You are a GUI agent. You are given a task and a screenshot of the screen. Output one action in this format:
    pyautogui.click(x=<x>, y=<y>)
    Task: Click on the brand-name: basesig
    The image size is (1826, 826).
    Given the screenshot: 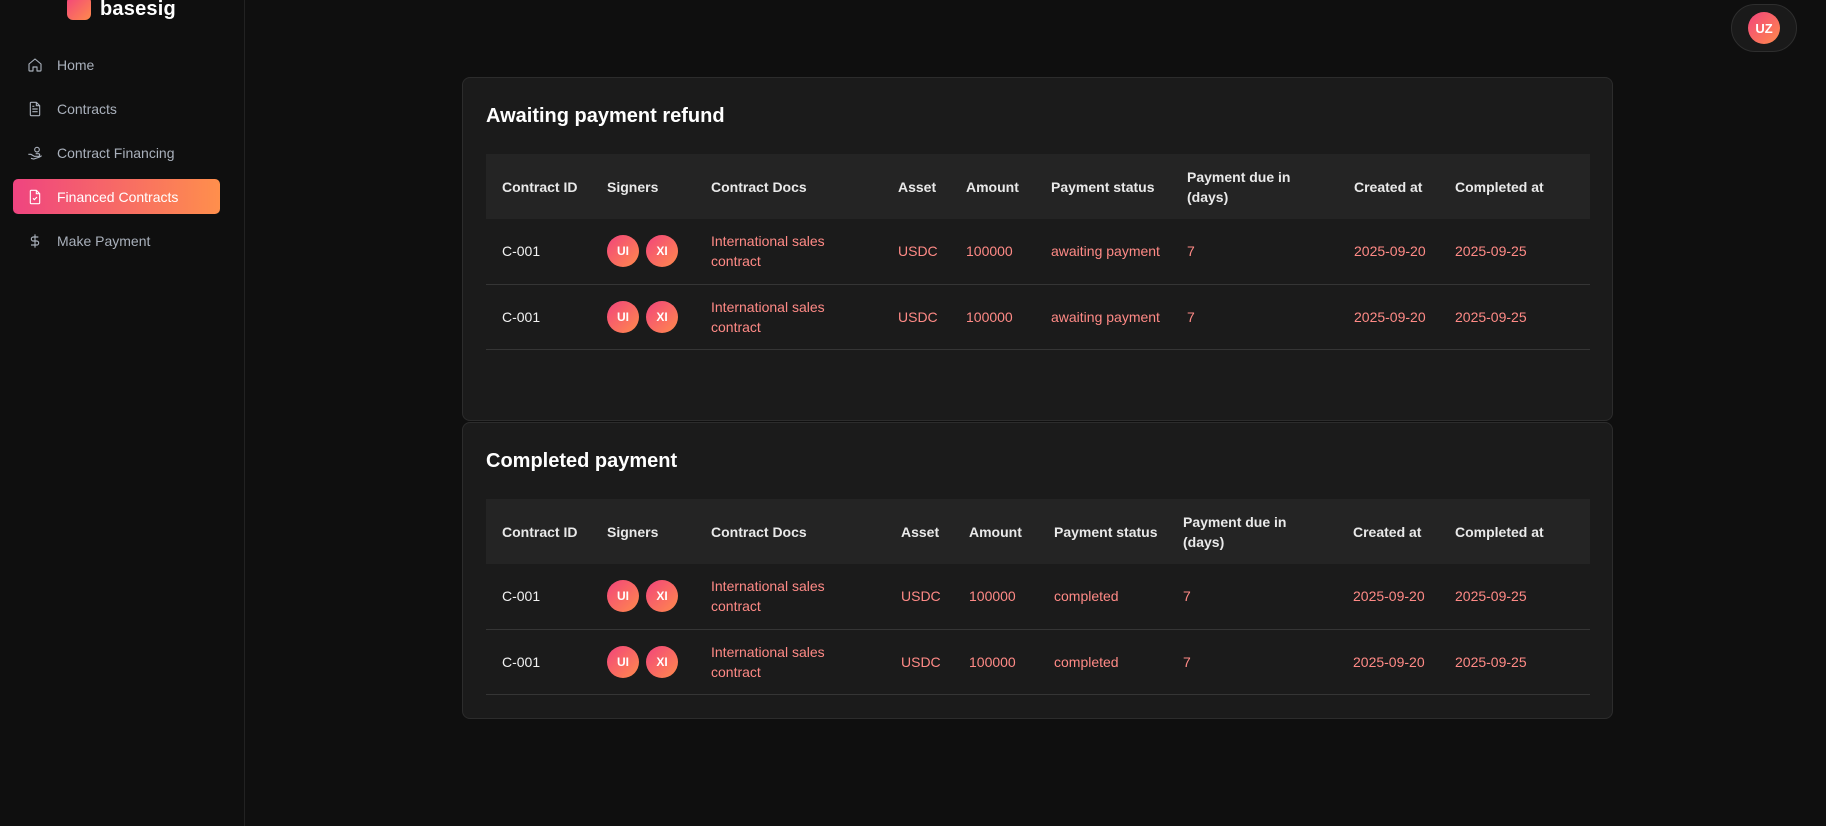 What is the action you would take?
    pyautogui.click(x=138, y=10)
    